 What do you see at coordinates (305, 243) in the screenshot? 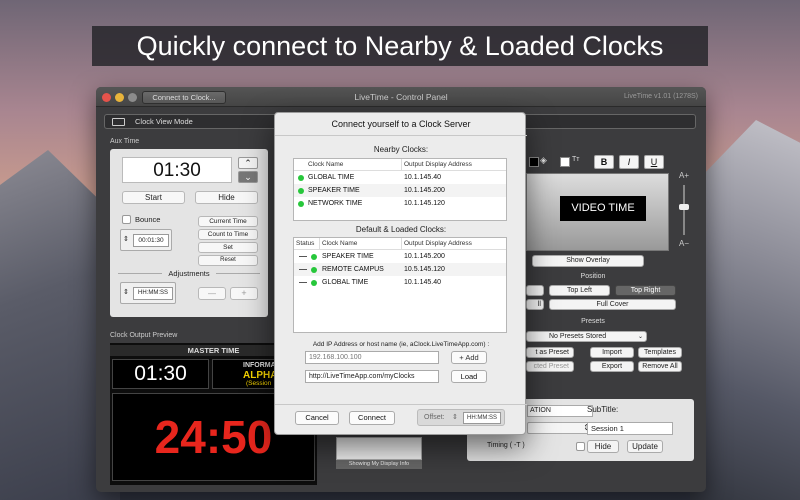
I see `loaded-header-status: Status` at bounding box center [305, 243].